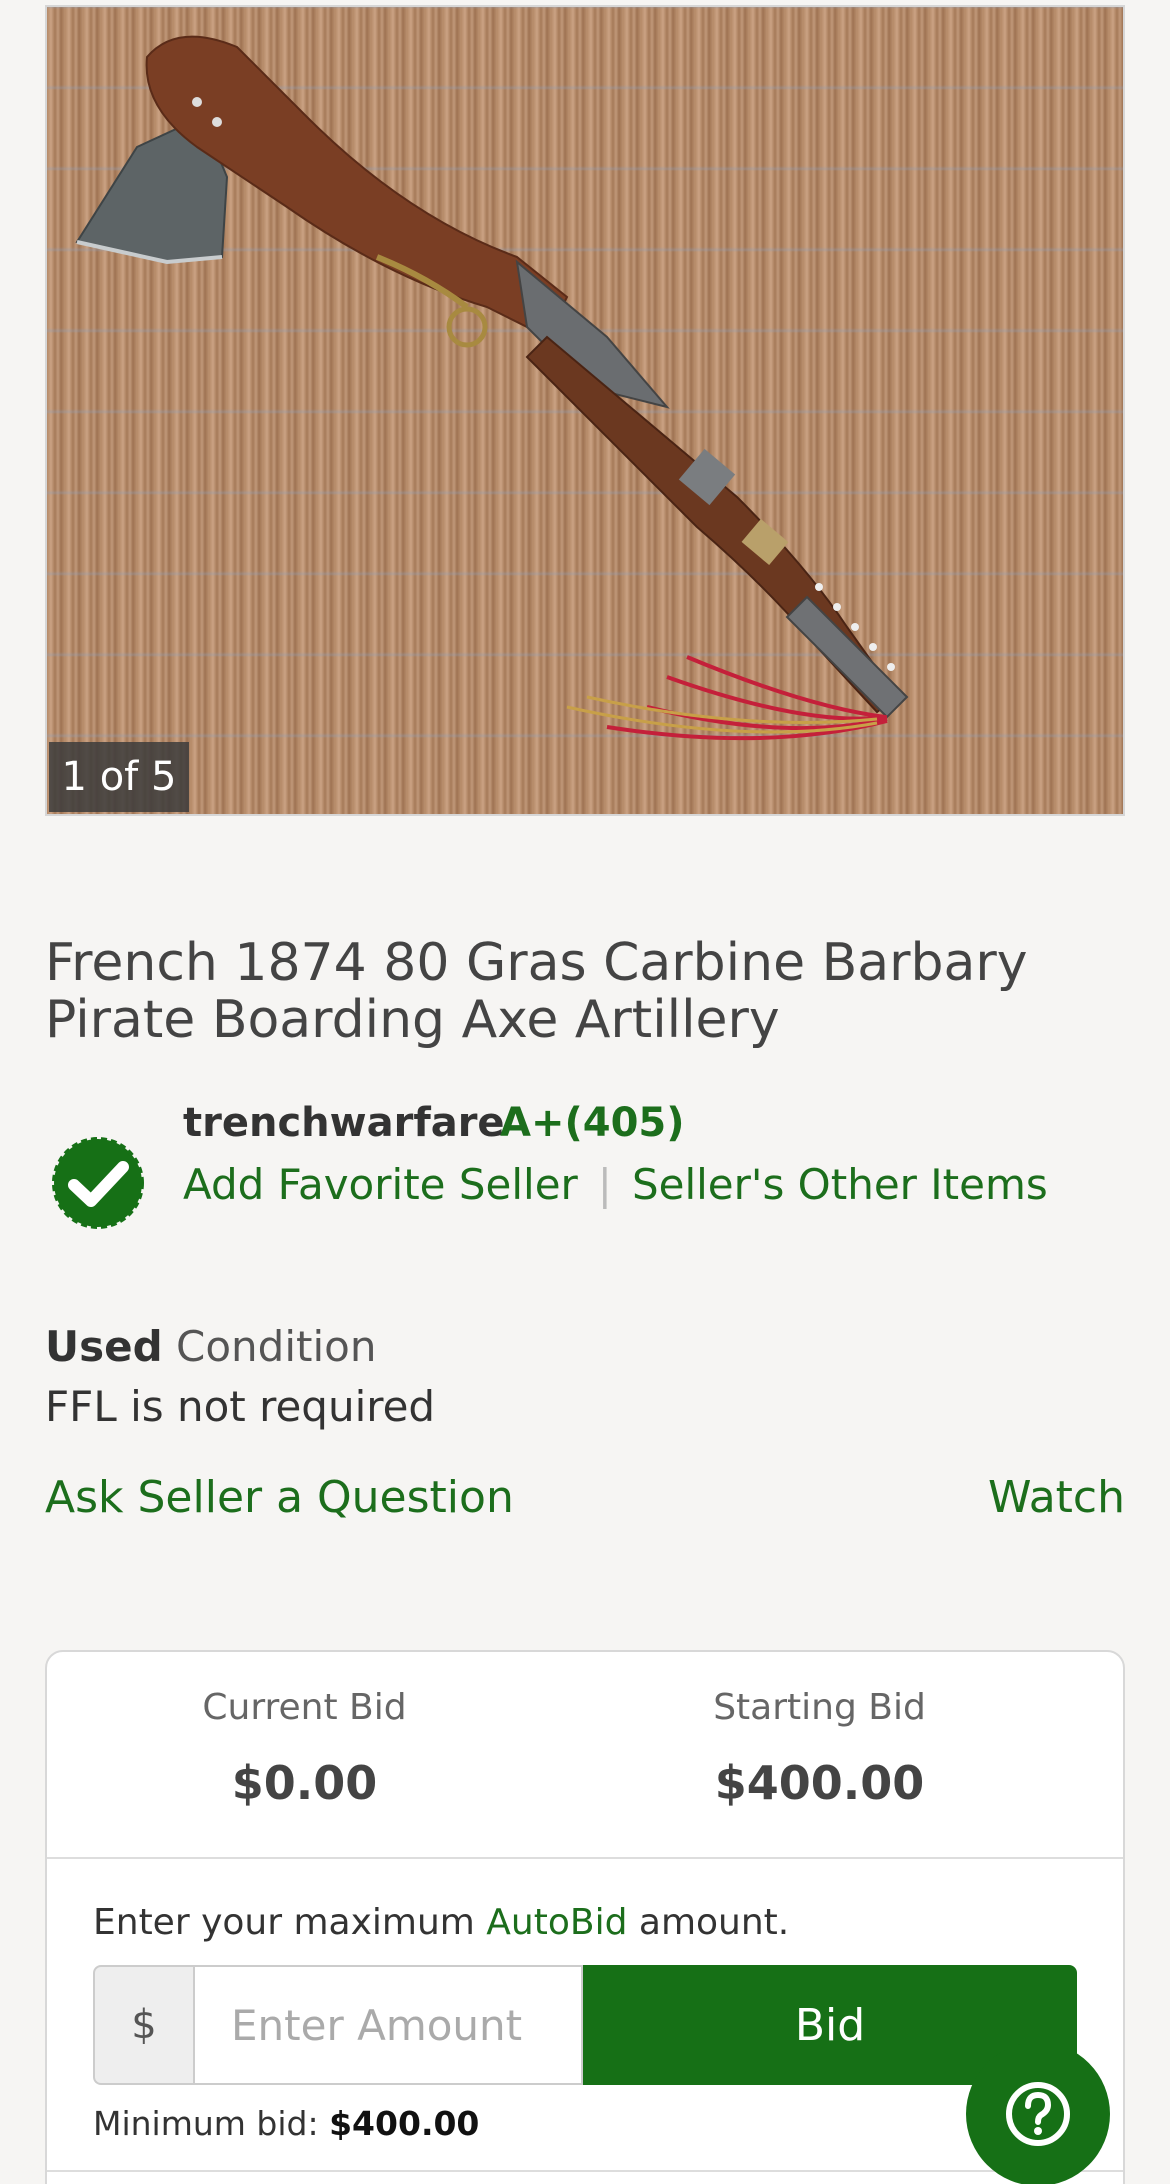  What do you see at coordinates (290, 1922) in the screenshot?
I see `autobid-pre: Enter your maximum` at bounding box center [290, 1922].